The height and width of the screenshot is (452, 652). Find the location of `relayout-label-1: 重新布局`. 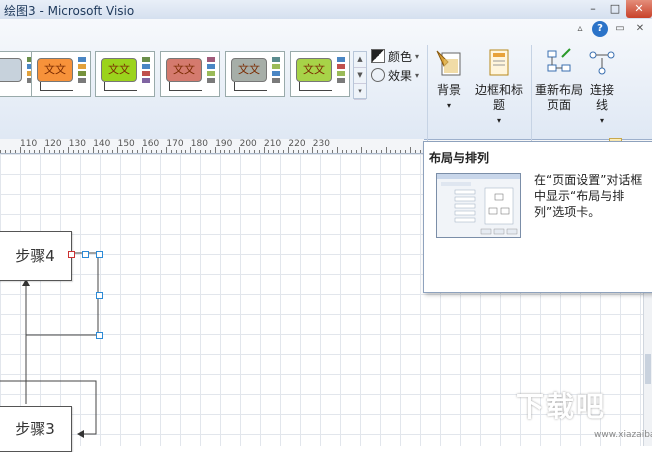

relayout-label-1: 重新布局 is located at coordinates (559, 90).